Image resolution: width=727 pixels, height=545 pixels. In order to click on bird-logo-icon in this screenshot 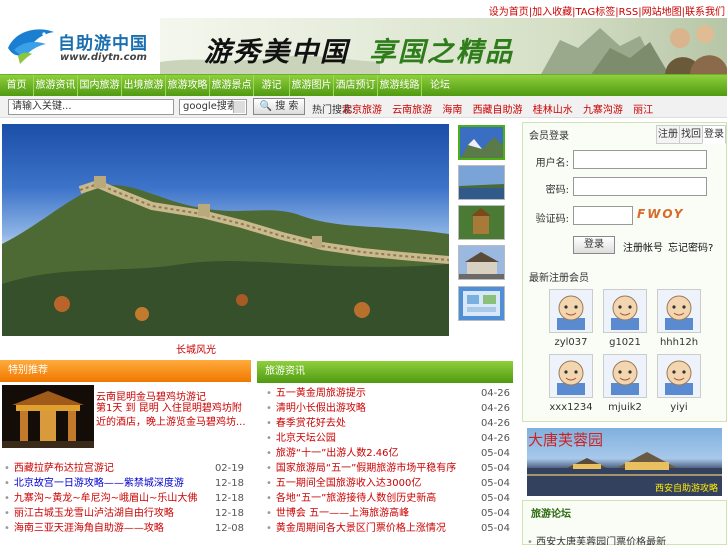, I will do `click(31, 46)`.